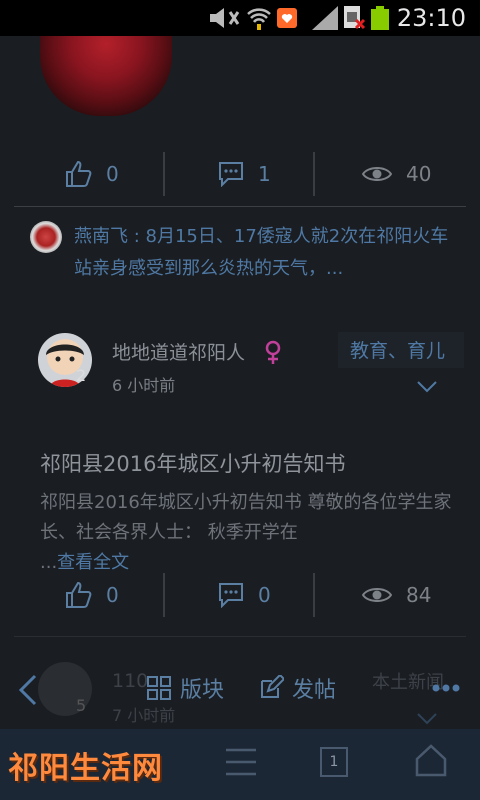 This screenshot has height=800, width=480. What do you see at coordinates (264, 595) in the screenshot?
I see `comment-count: 0` at bounding box center [264, 595].